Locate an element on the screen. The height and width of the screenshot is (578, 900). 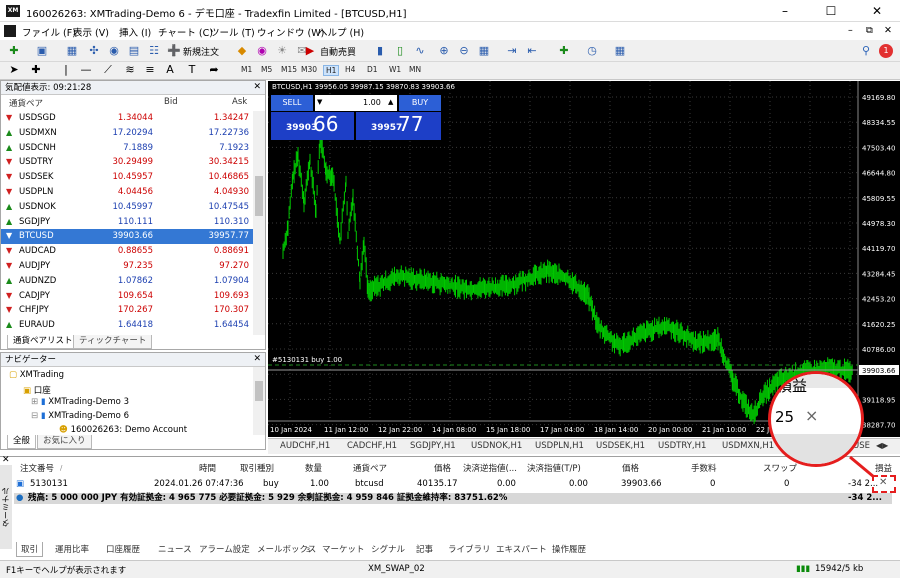
col-price: 価格 is located at coordinates (442, 468).